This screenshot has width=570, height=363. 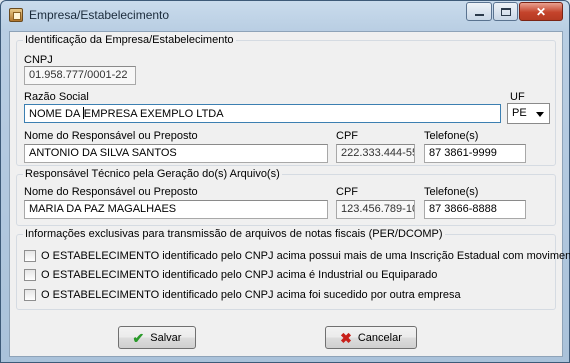 I want to click on checkmark-icon: ✔, so click(x=138, y=337).